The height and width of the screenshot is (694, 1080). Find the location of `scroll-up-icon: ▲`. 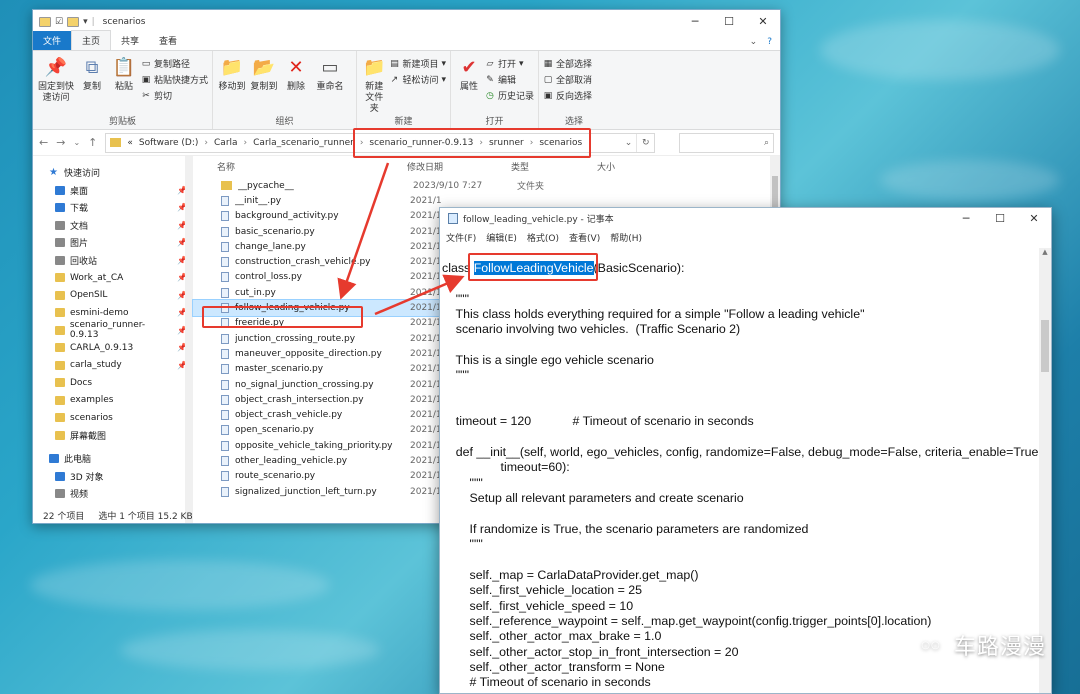

scroll-up-icon: ▲ is located at coordinates (1045, 252).